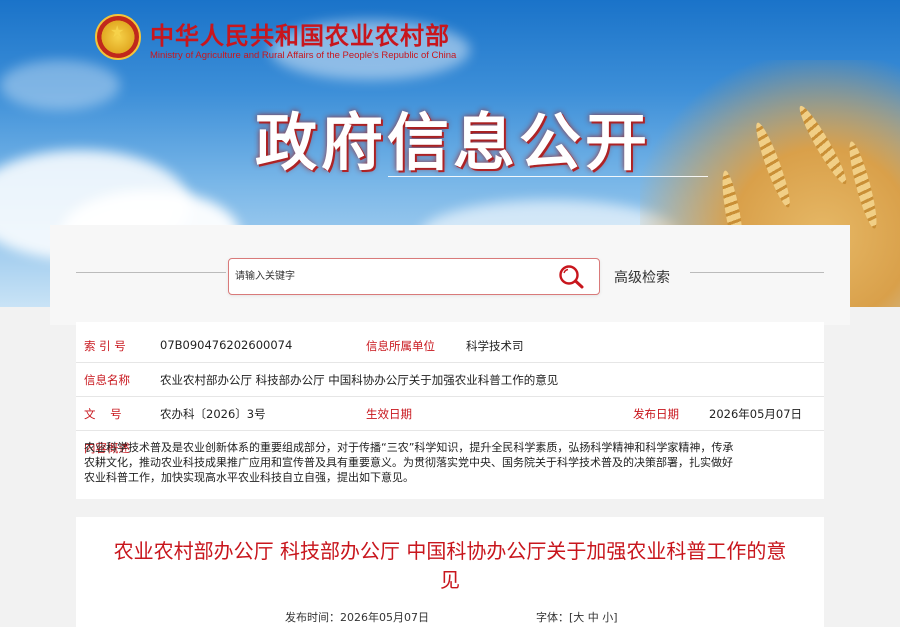 The height and width of the screenshot is (627, 900). I want to click on font-size-label: 字体：[, so click(555, 617).